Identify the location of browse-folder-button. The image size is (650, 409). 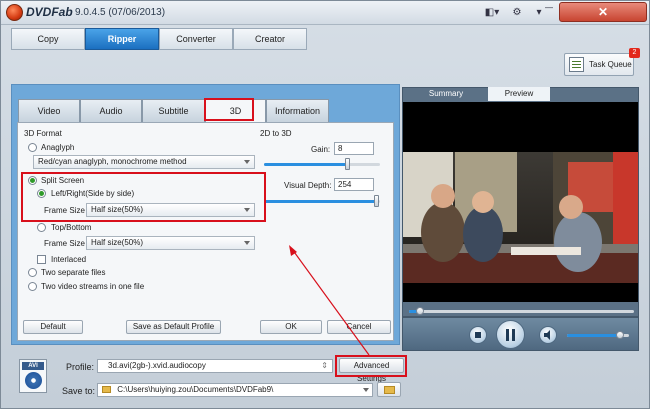
(389, 389).